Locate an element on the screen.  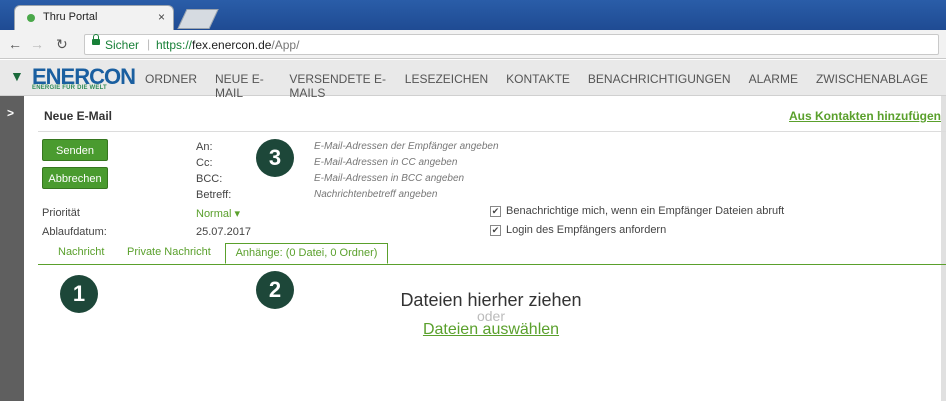
to-field: E-Mail-Adressen der Empfänger angeben is located at coordinates (406, 146).